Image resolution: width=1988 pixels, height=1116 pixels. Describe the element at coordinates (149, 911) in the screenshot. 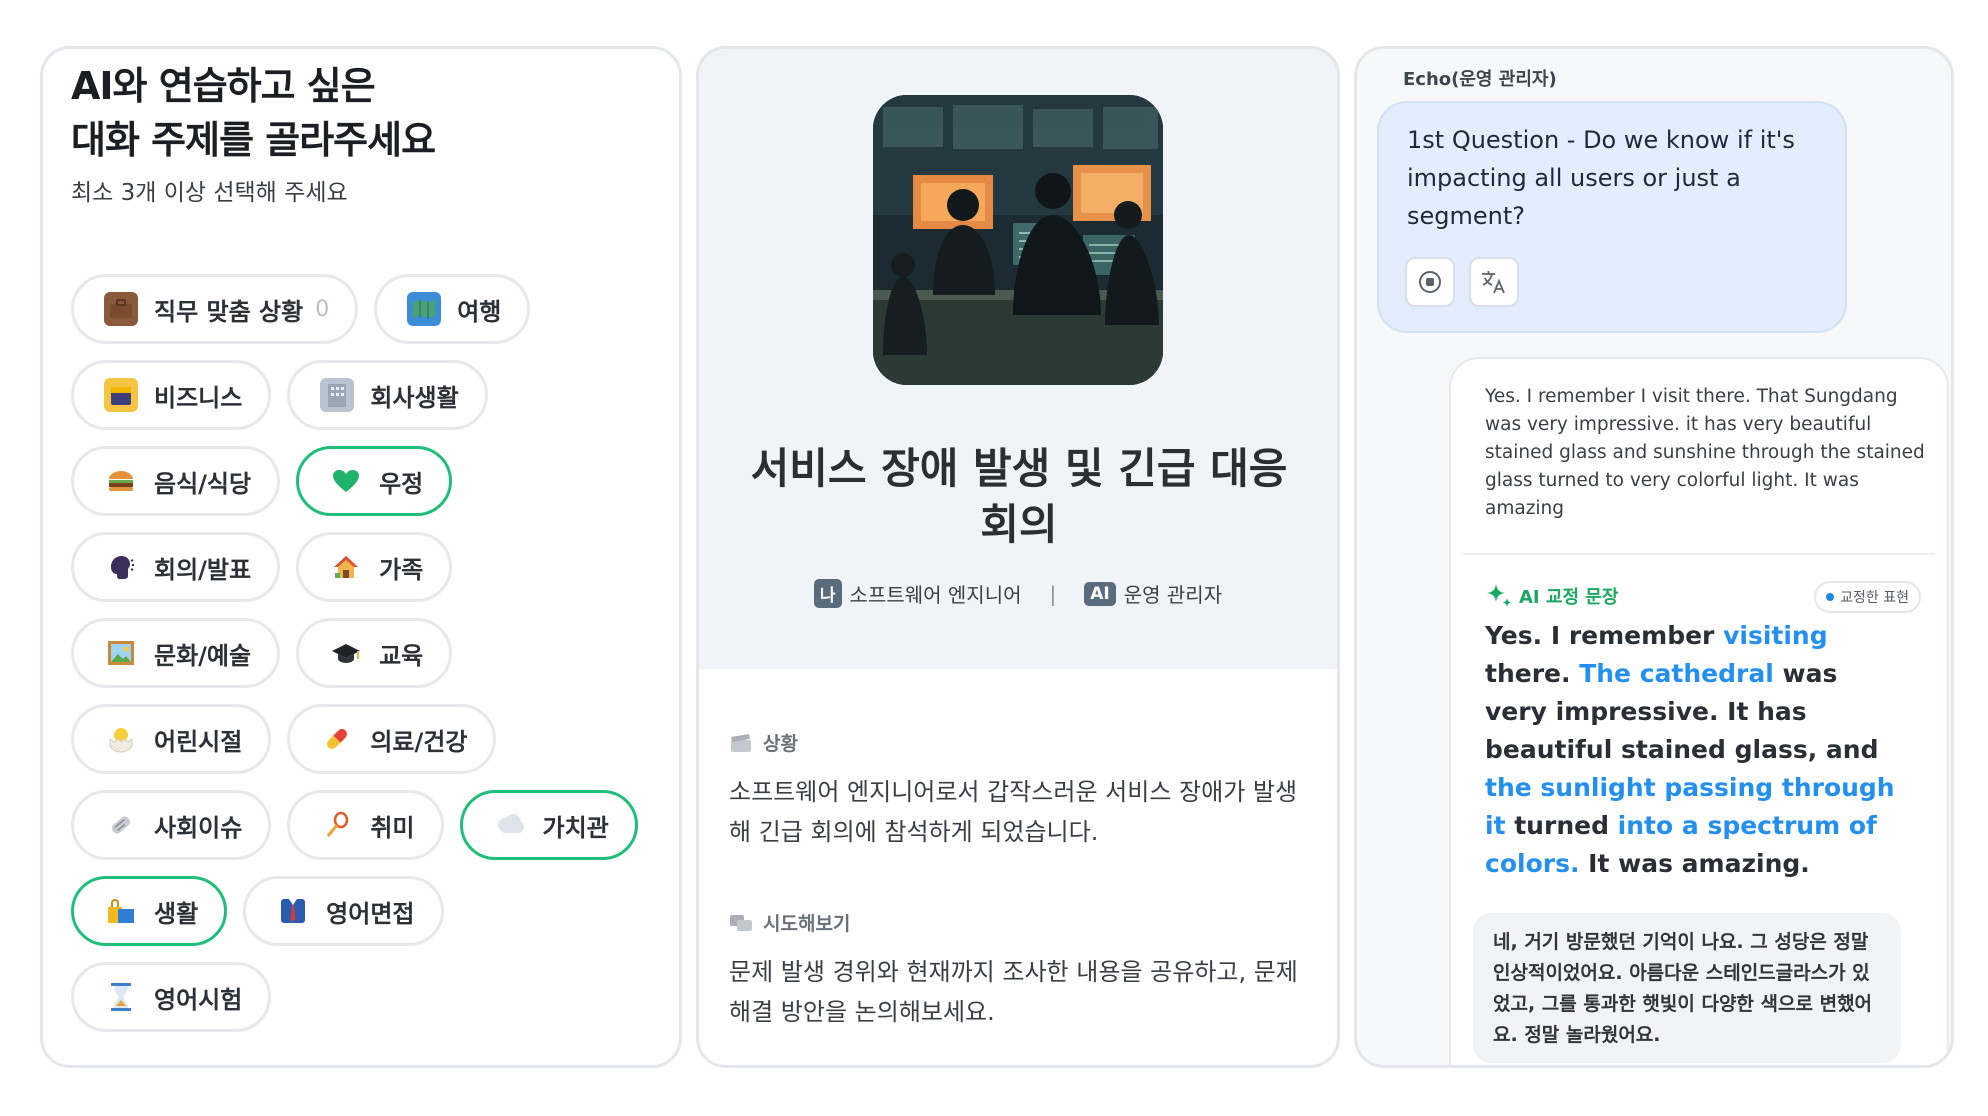

I see `topic-chip: 생활` at that location.